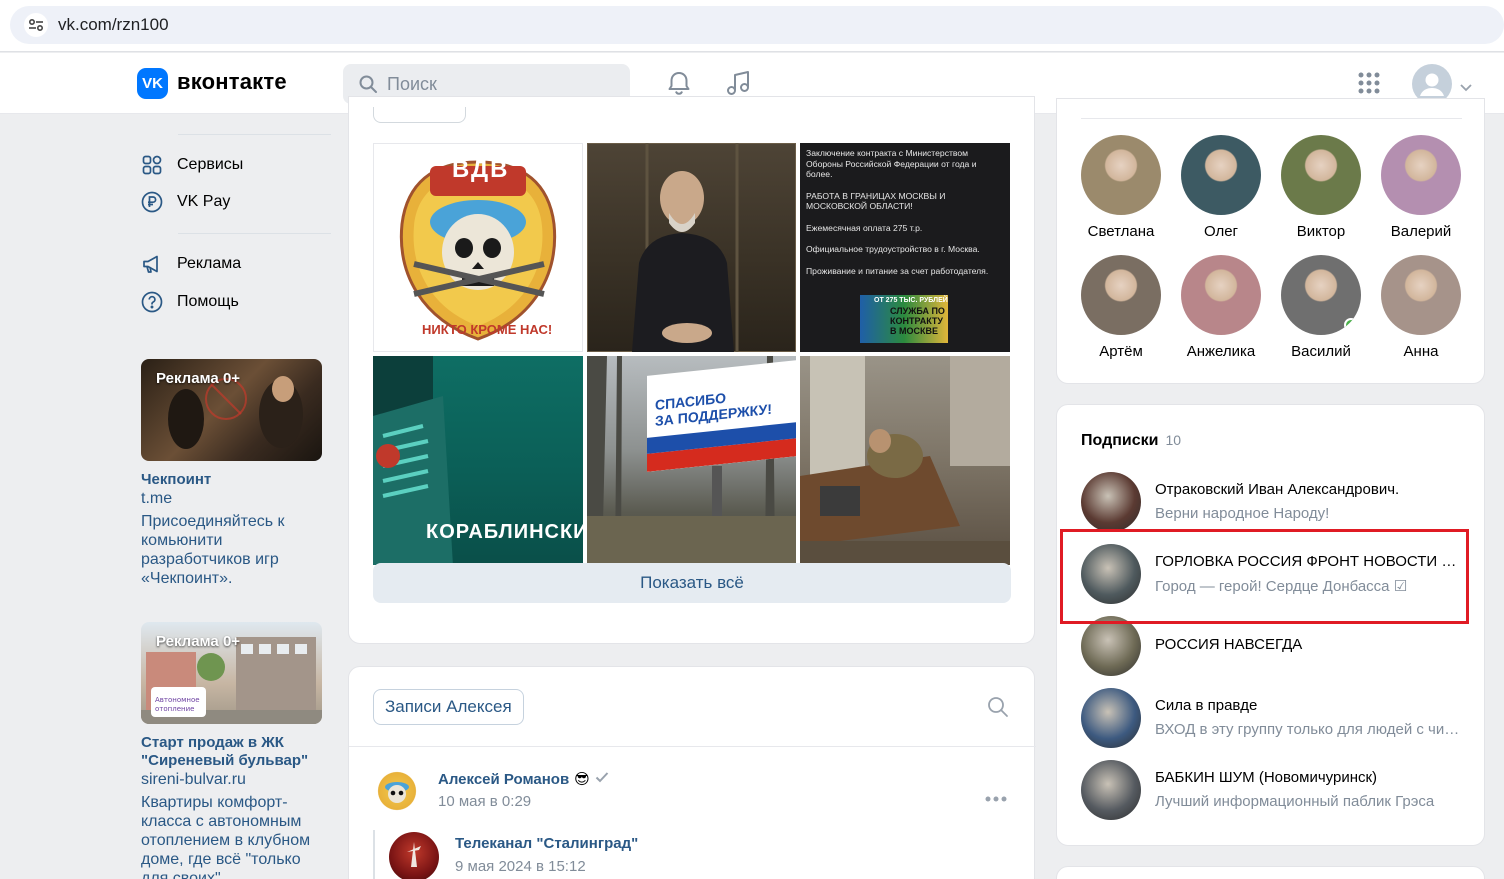 The image size is (1504, 879). Describe the element at coordinates (692, 583) in the screenshot. I see `show-all-button: Показать всё` at that location.